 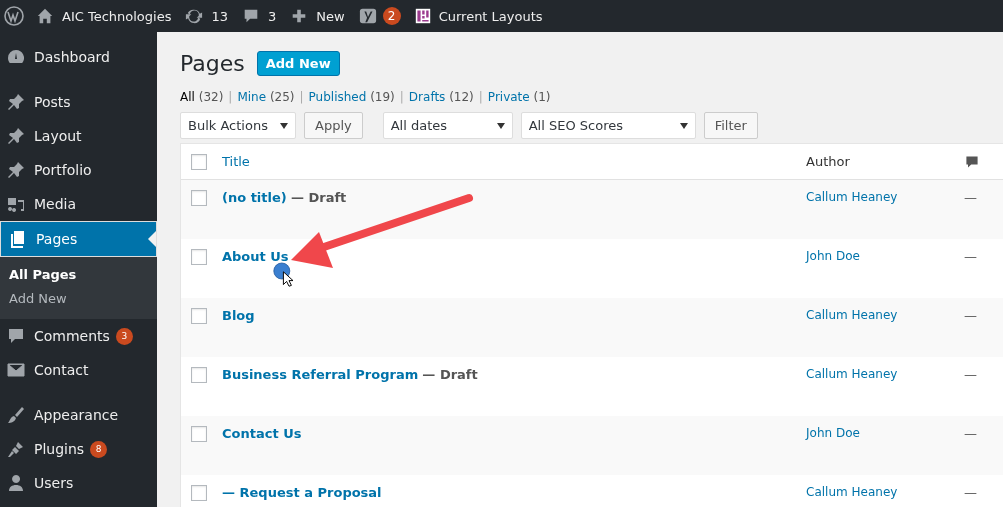 I want to click on seo-notification-badge: 2, so click(x=391, y=16).